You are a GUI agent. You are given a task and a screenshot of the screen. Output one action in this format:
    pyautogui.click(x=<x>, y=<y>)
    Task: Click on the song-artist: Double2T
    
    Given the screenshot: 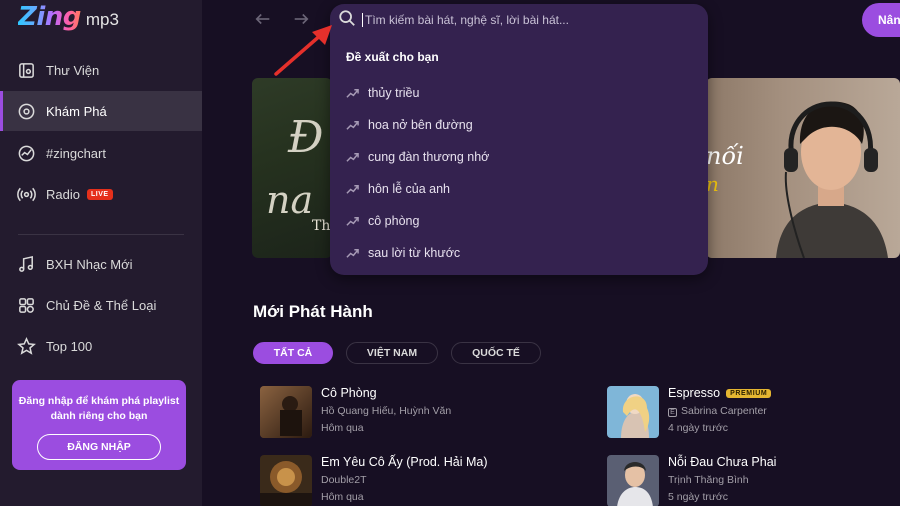 What is the action you would take?
    pyautogui.click(x=344, y=480)
    